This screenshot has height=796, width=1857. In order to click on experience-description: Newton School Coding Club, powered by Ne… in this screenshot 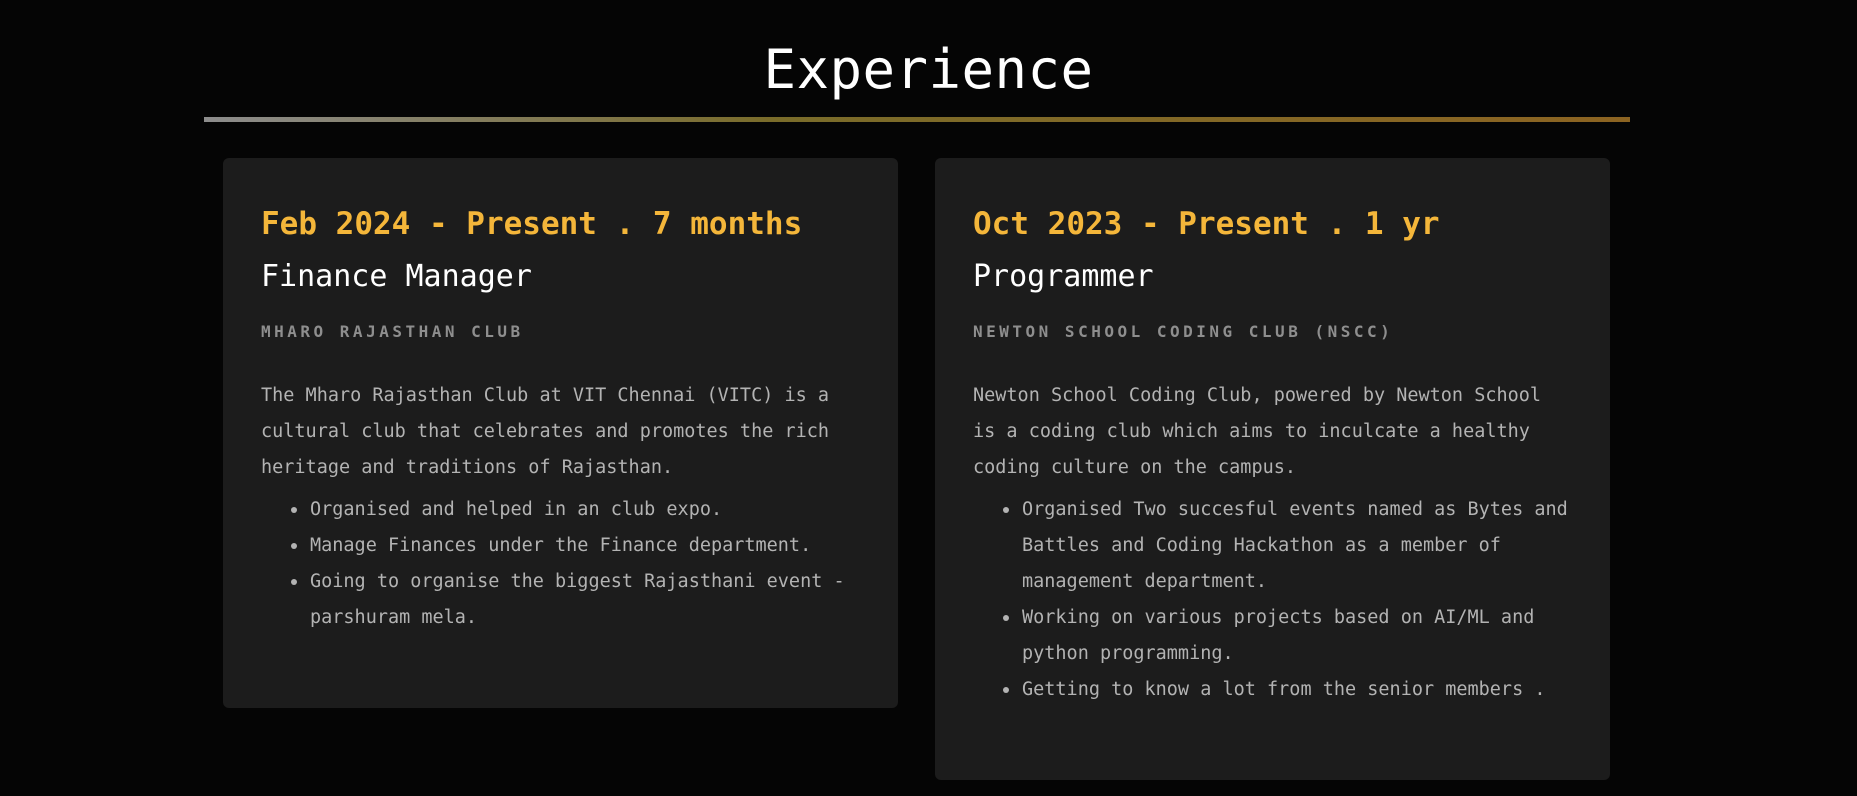, I will do `click(1257, 431)`.